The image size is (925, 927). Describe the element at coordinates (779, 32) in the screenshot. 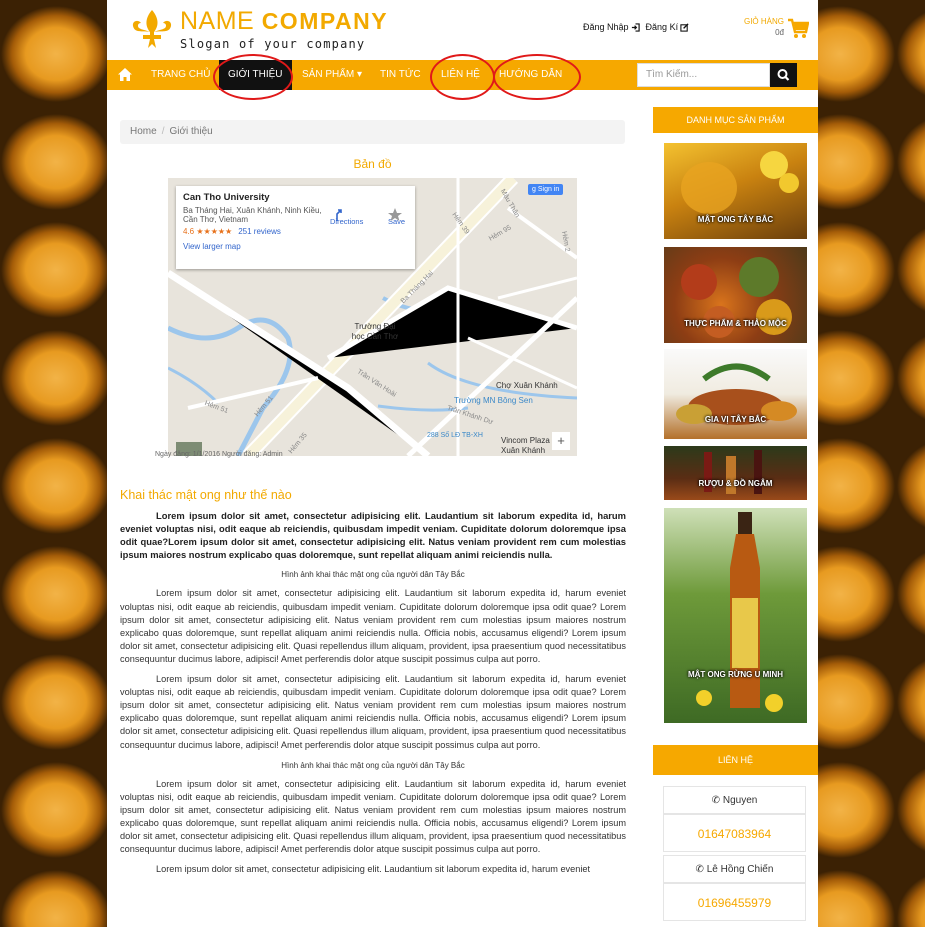

I see `cart-total: 0đ` at that location.